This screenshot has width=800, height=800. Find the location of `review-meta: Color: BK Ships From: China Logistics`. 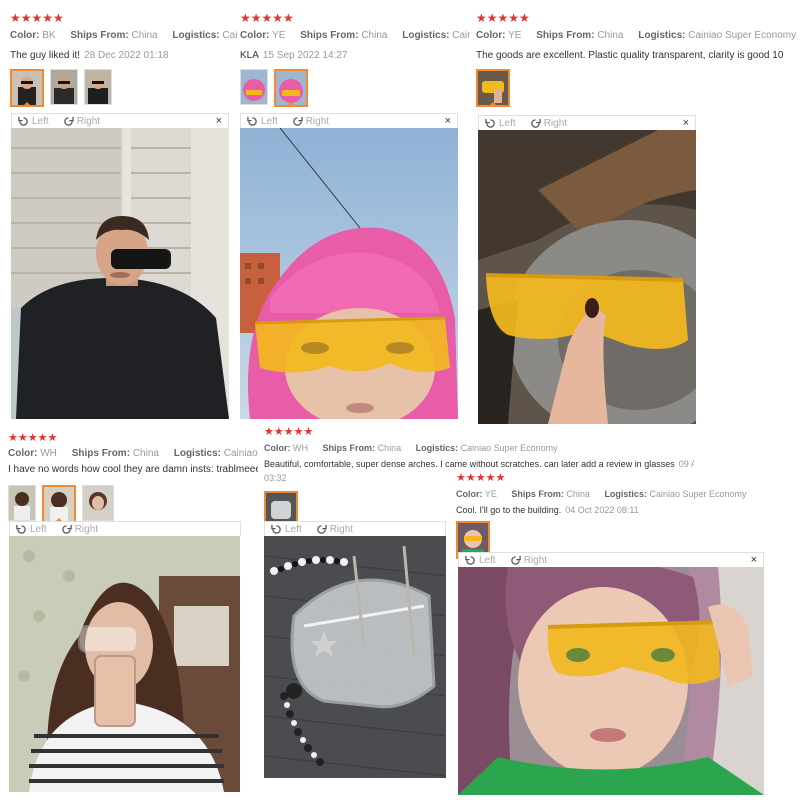

review-meta: Color: BK Ships From: China Logistics is located at coordinates (124, 35).